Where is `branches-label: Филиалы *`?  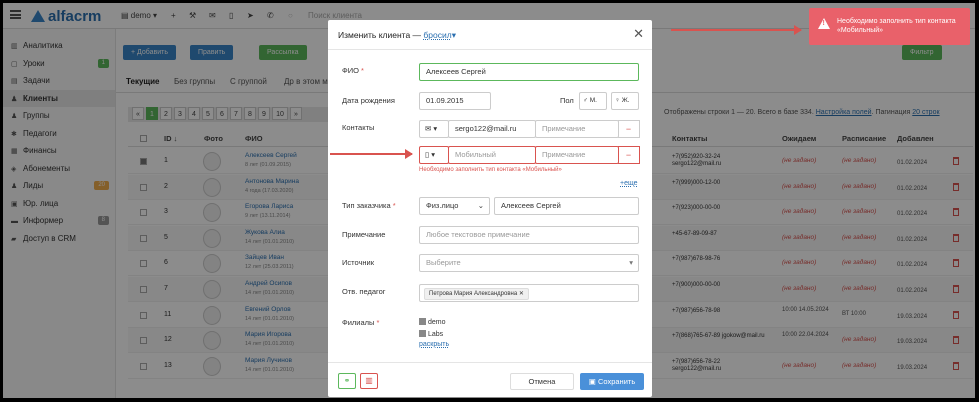 branches-label: Филиалы * is located at coordinates (361, 322).